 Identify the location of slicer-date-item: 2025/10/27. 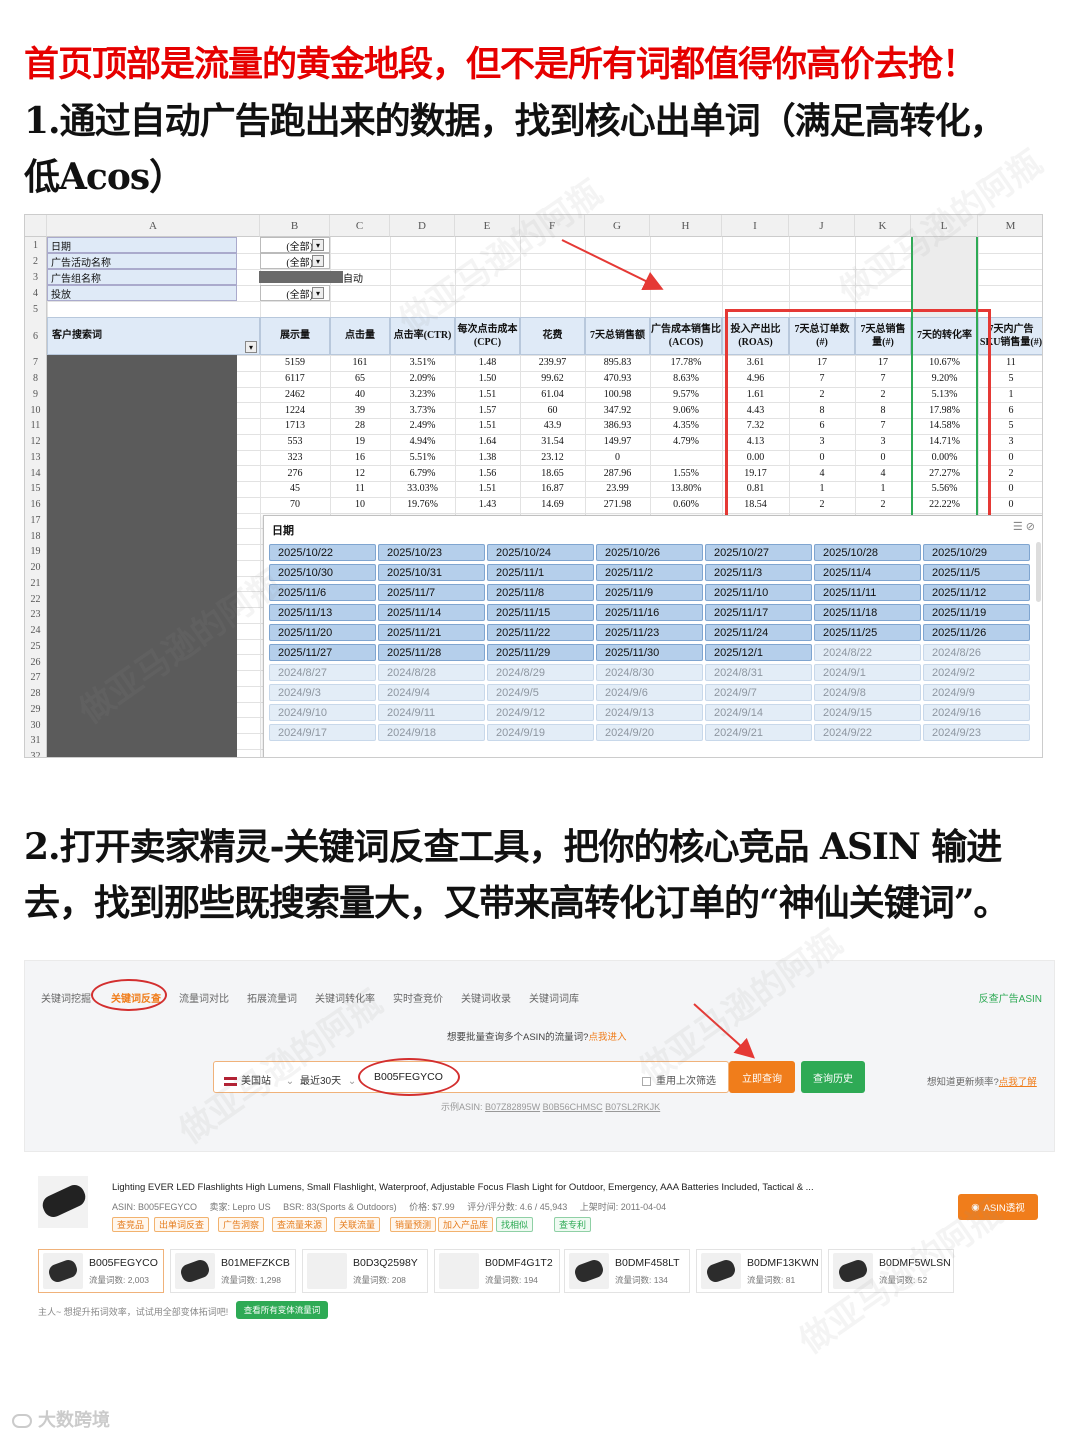
(758, 552).